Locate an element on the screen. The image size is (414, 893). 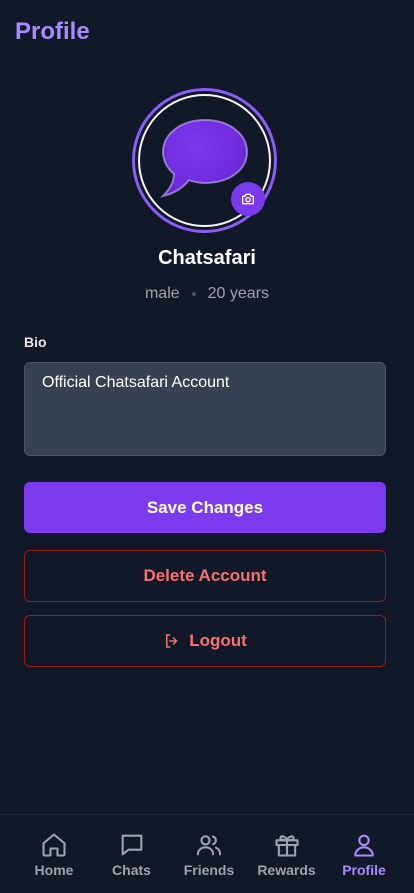
nav-item-rewards: Rewards is located at coordinates (287, 854).